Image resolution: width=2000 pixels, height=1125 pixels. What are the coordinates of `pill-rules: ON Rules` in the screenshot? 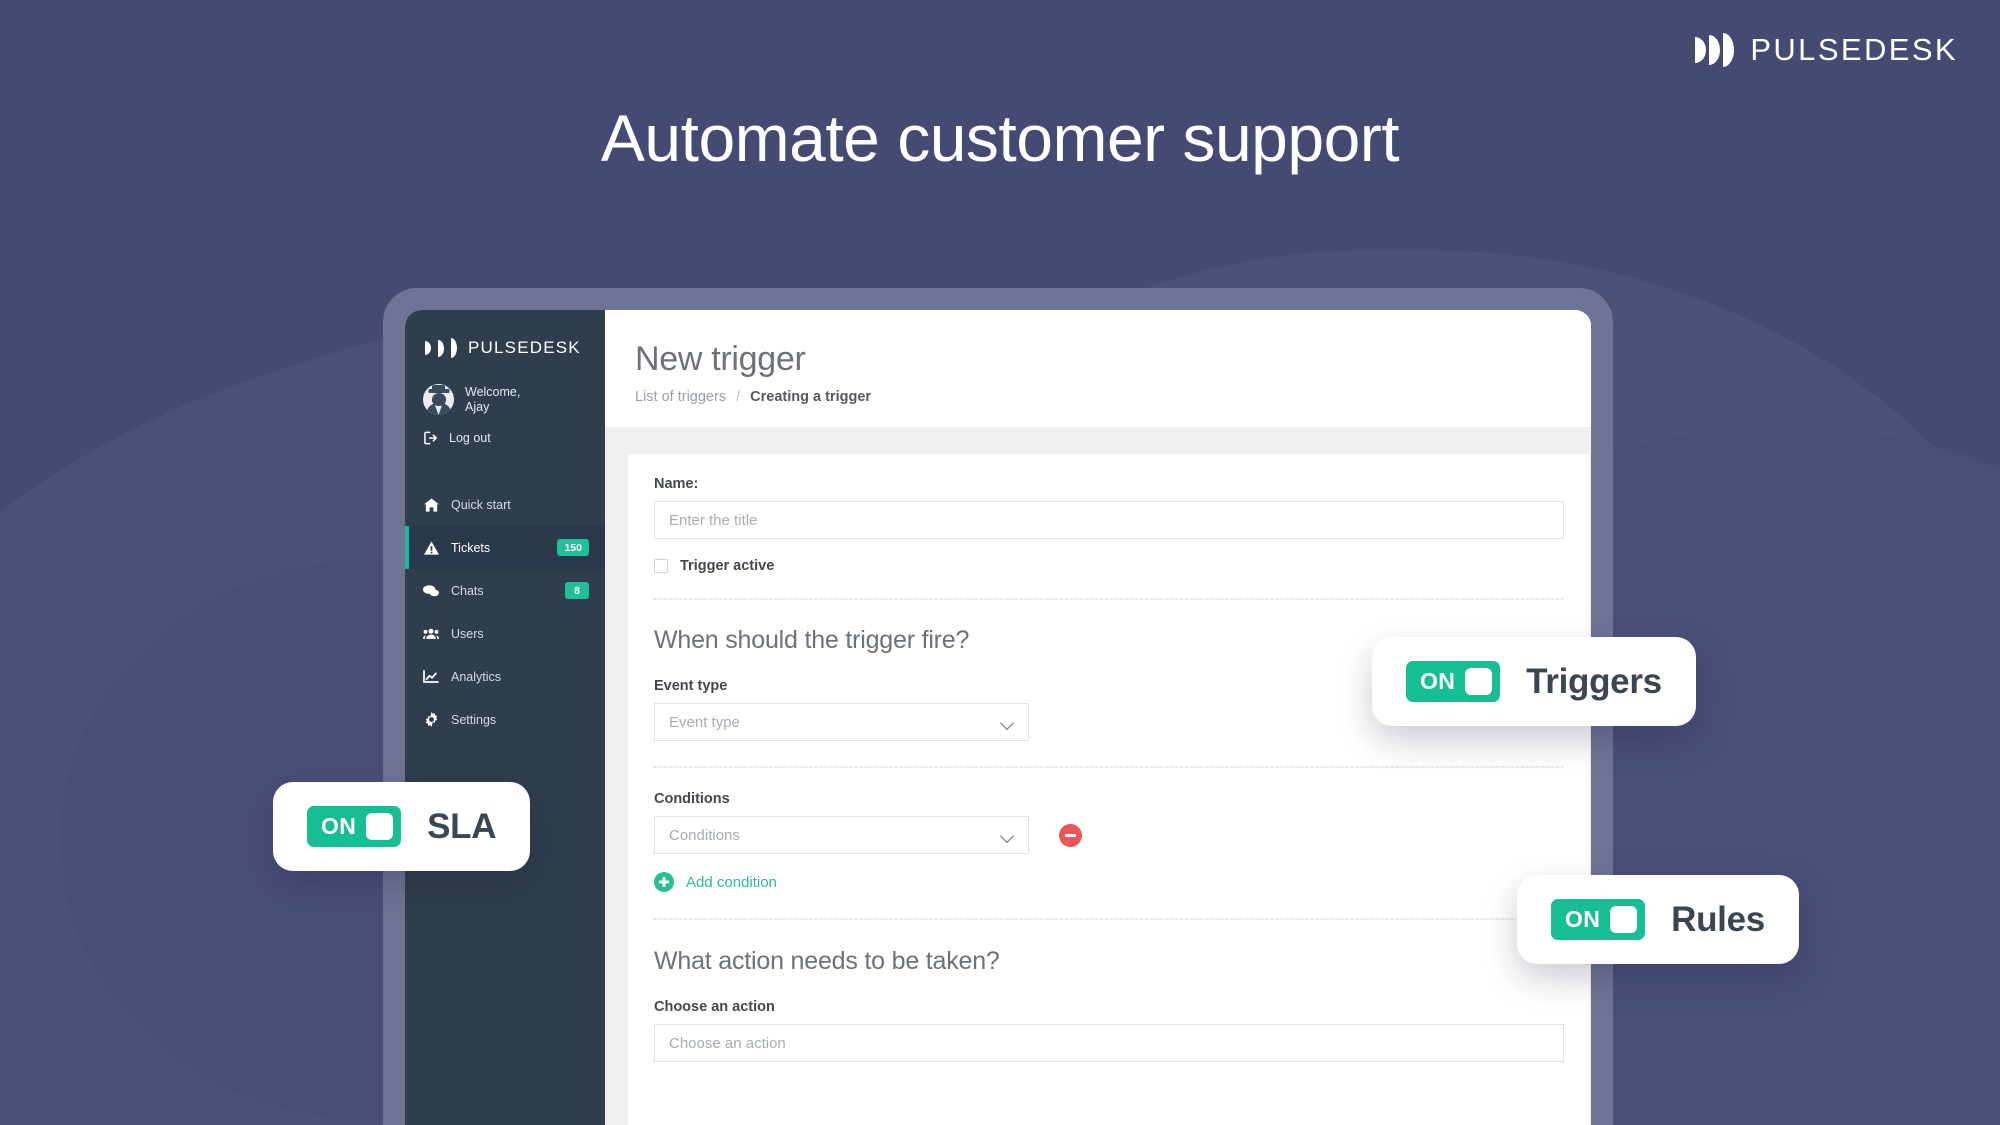 It's located at (1658, 919).